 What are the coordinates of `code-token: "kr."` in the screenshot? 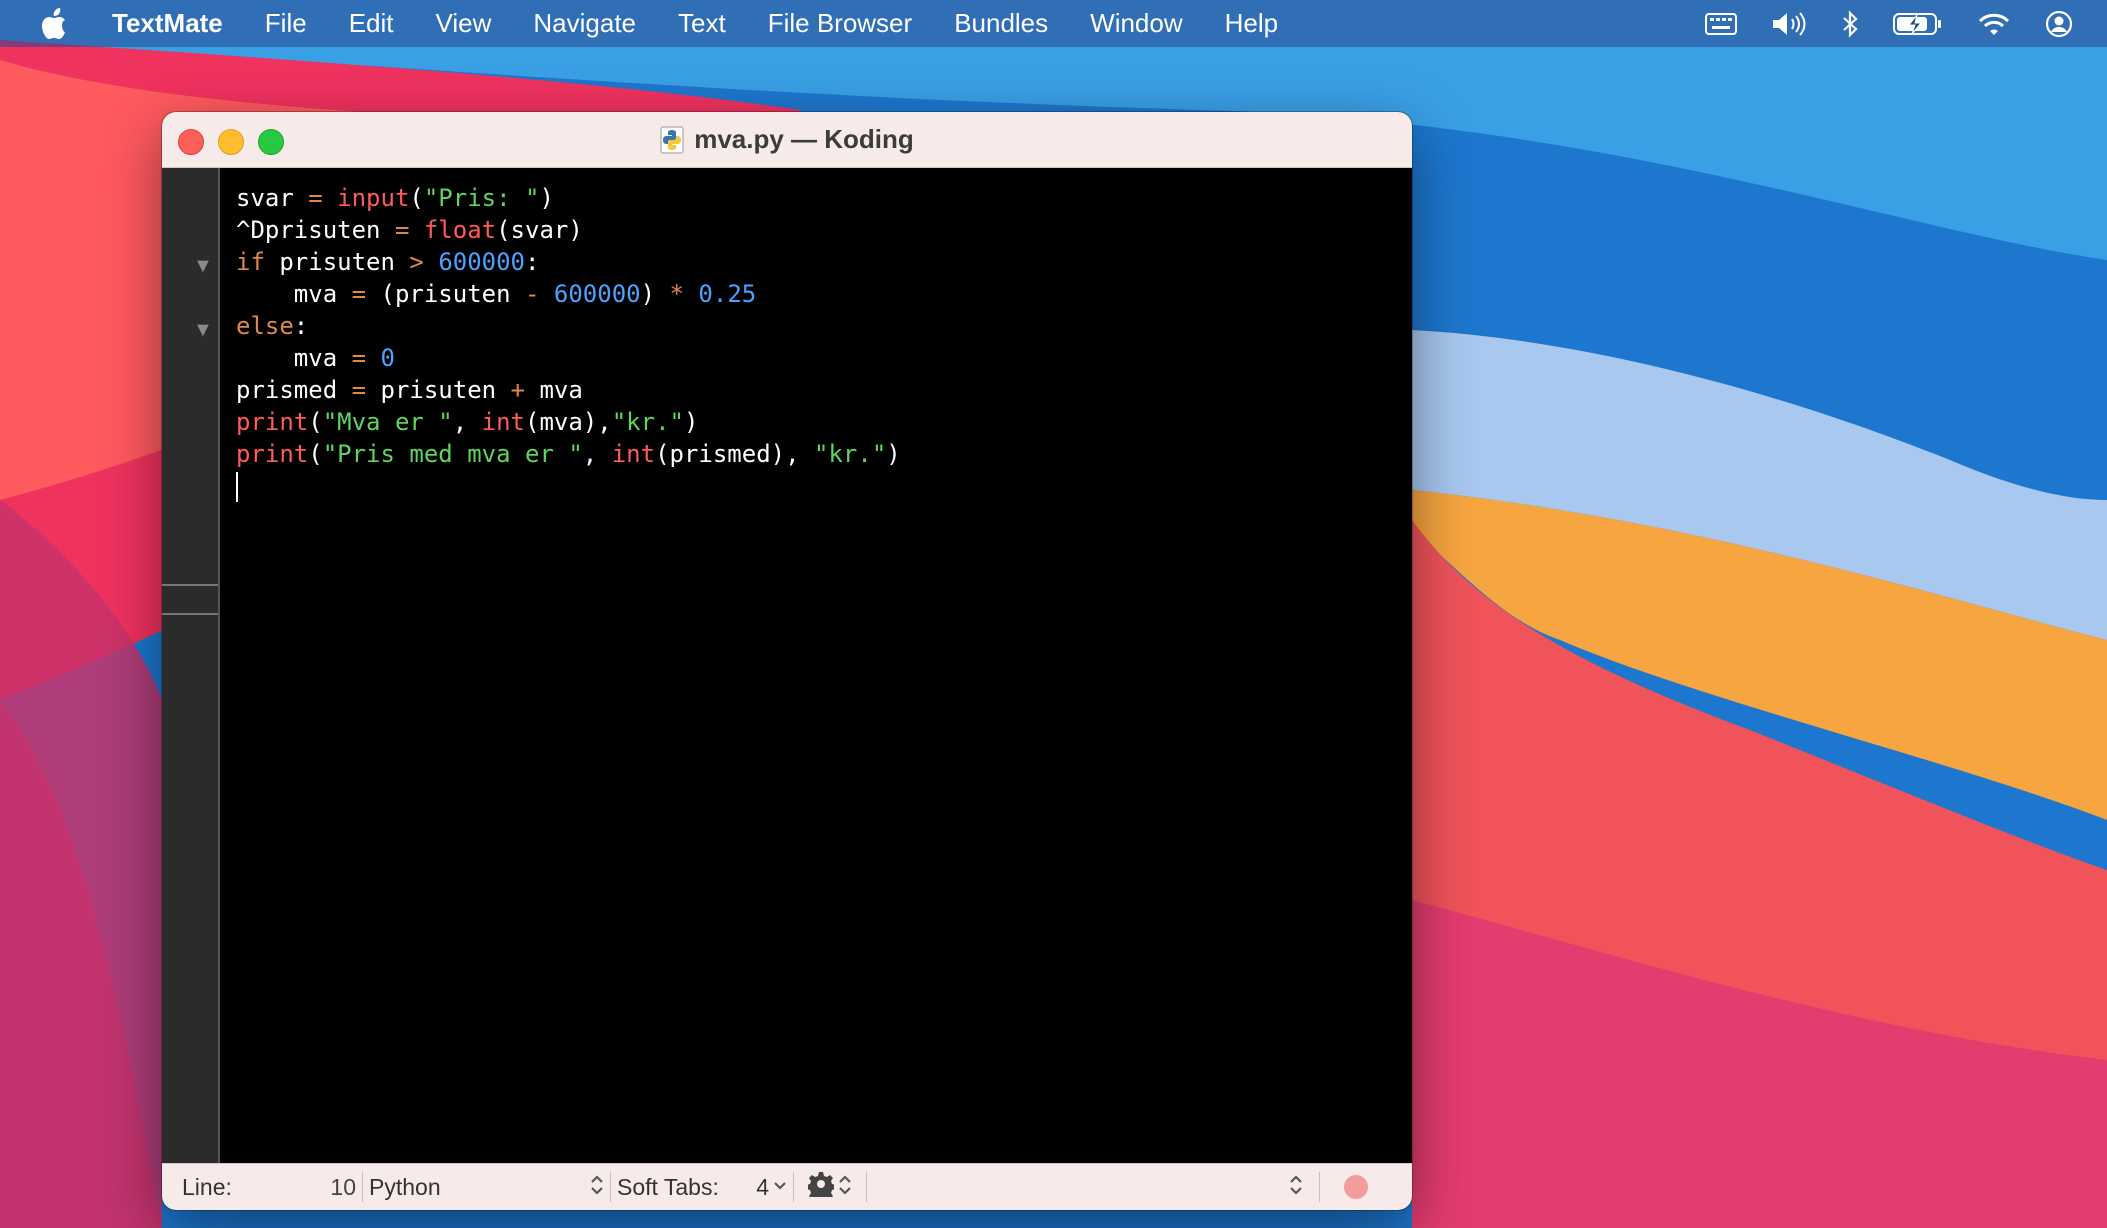 It's located at (647, 422).